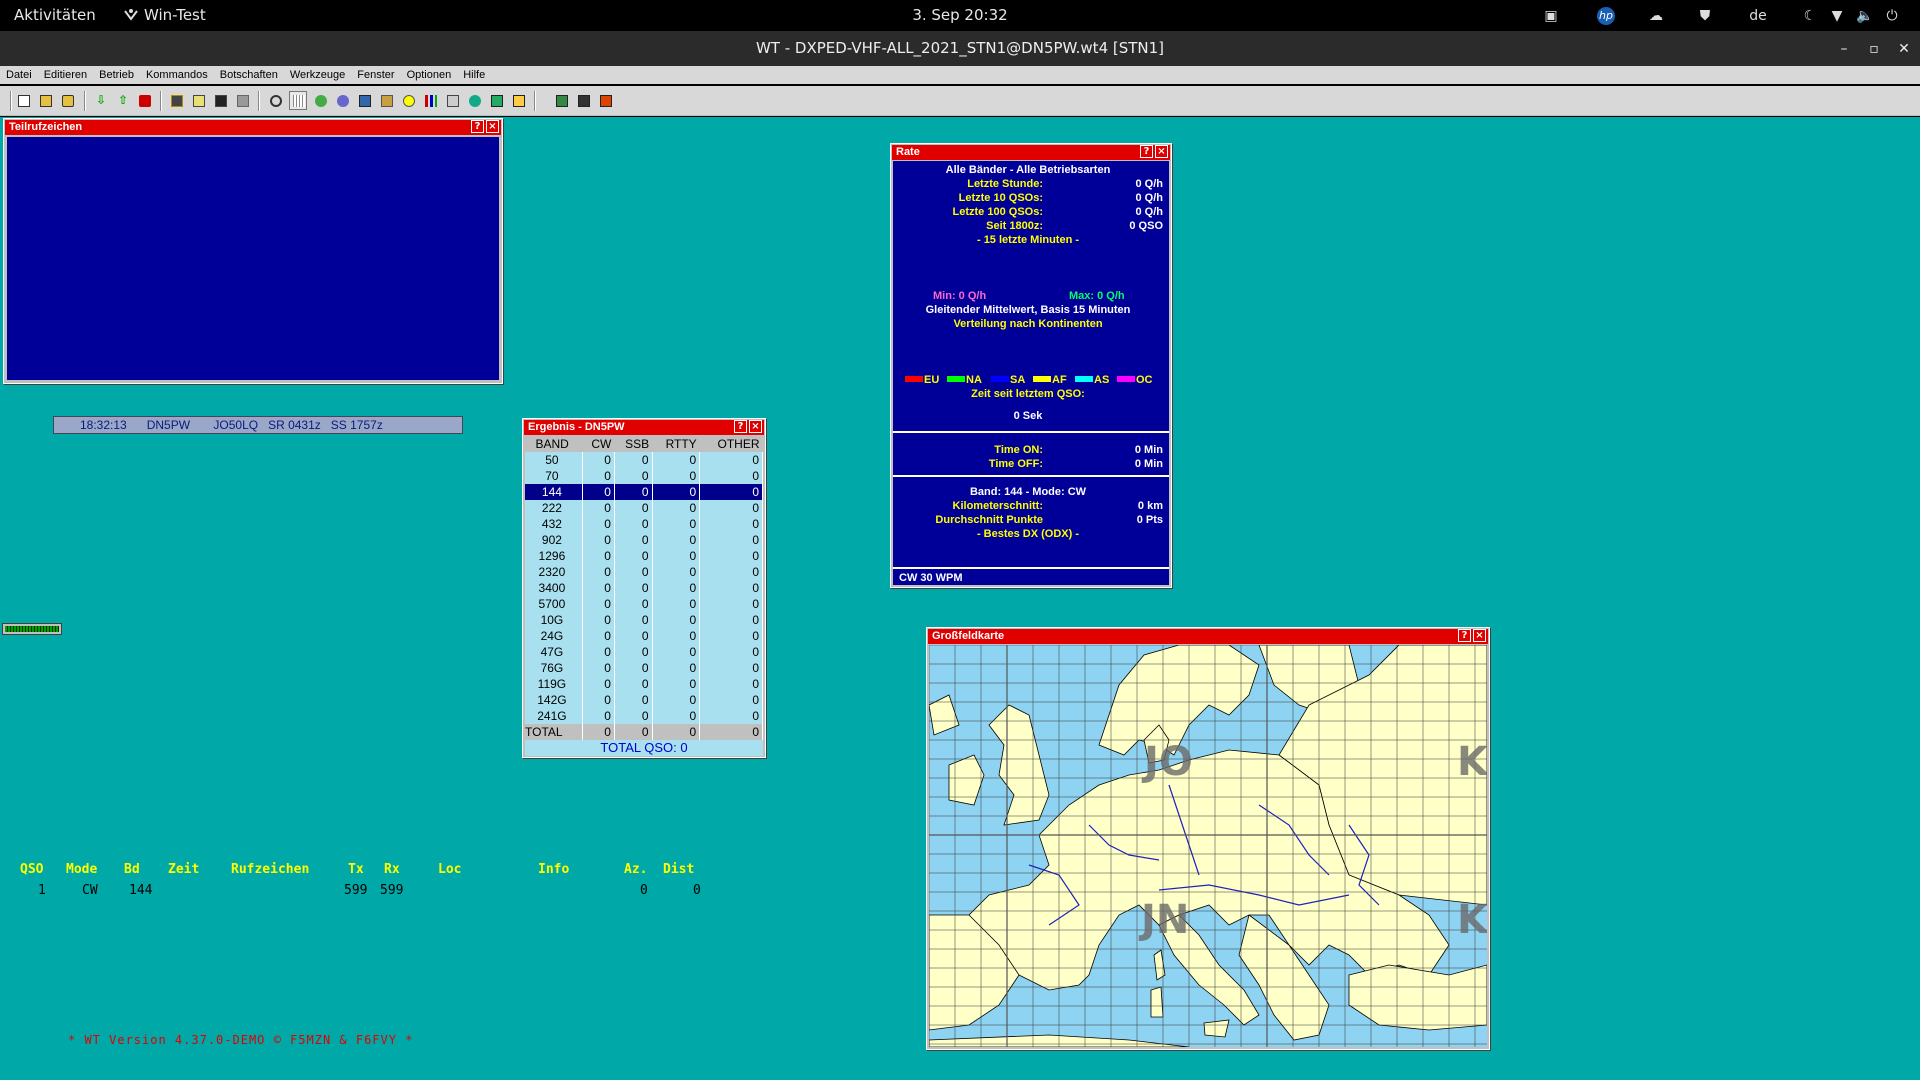 Image resolution: width=1920 pixels, height=1080 pixels. I want to click on maximize-button: ▫, so click(1874, 49).